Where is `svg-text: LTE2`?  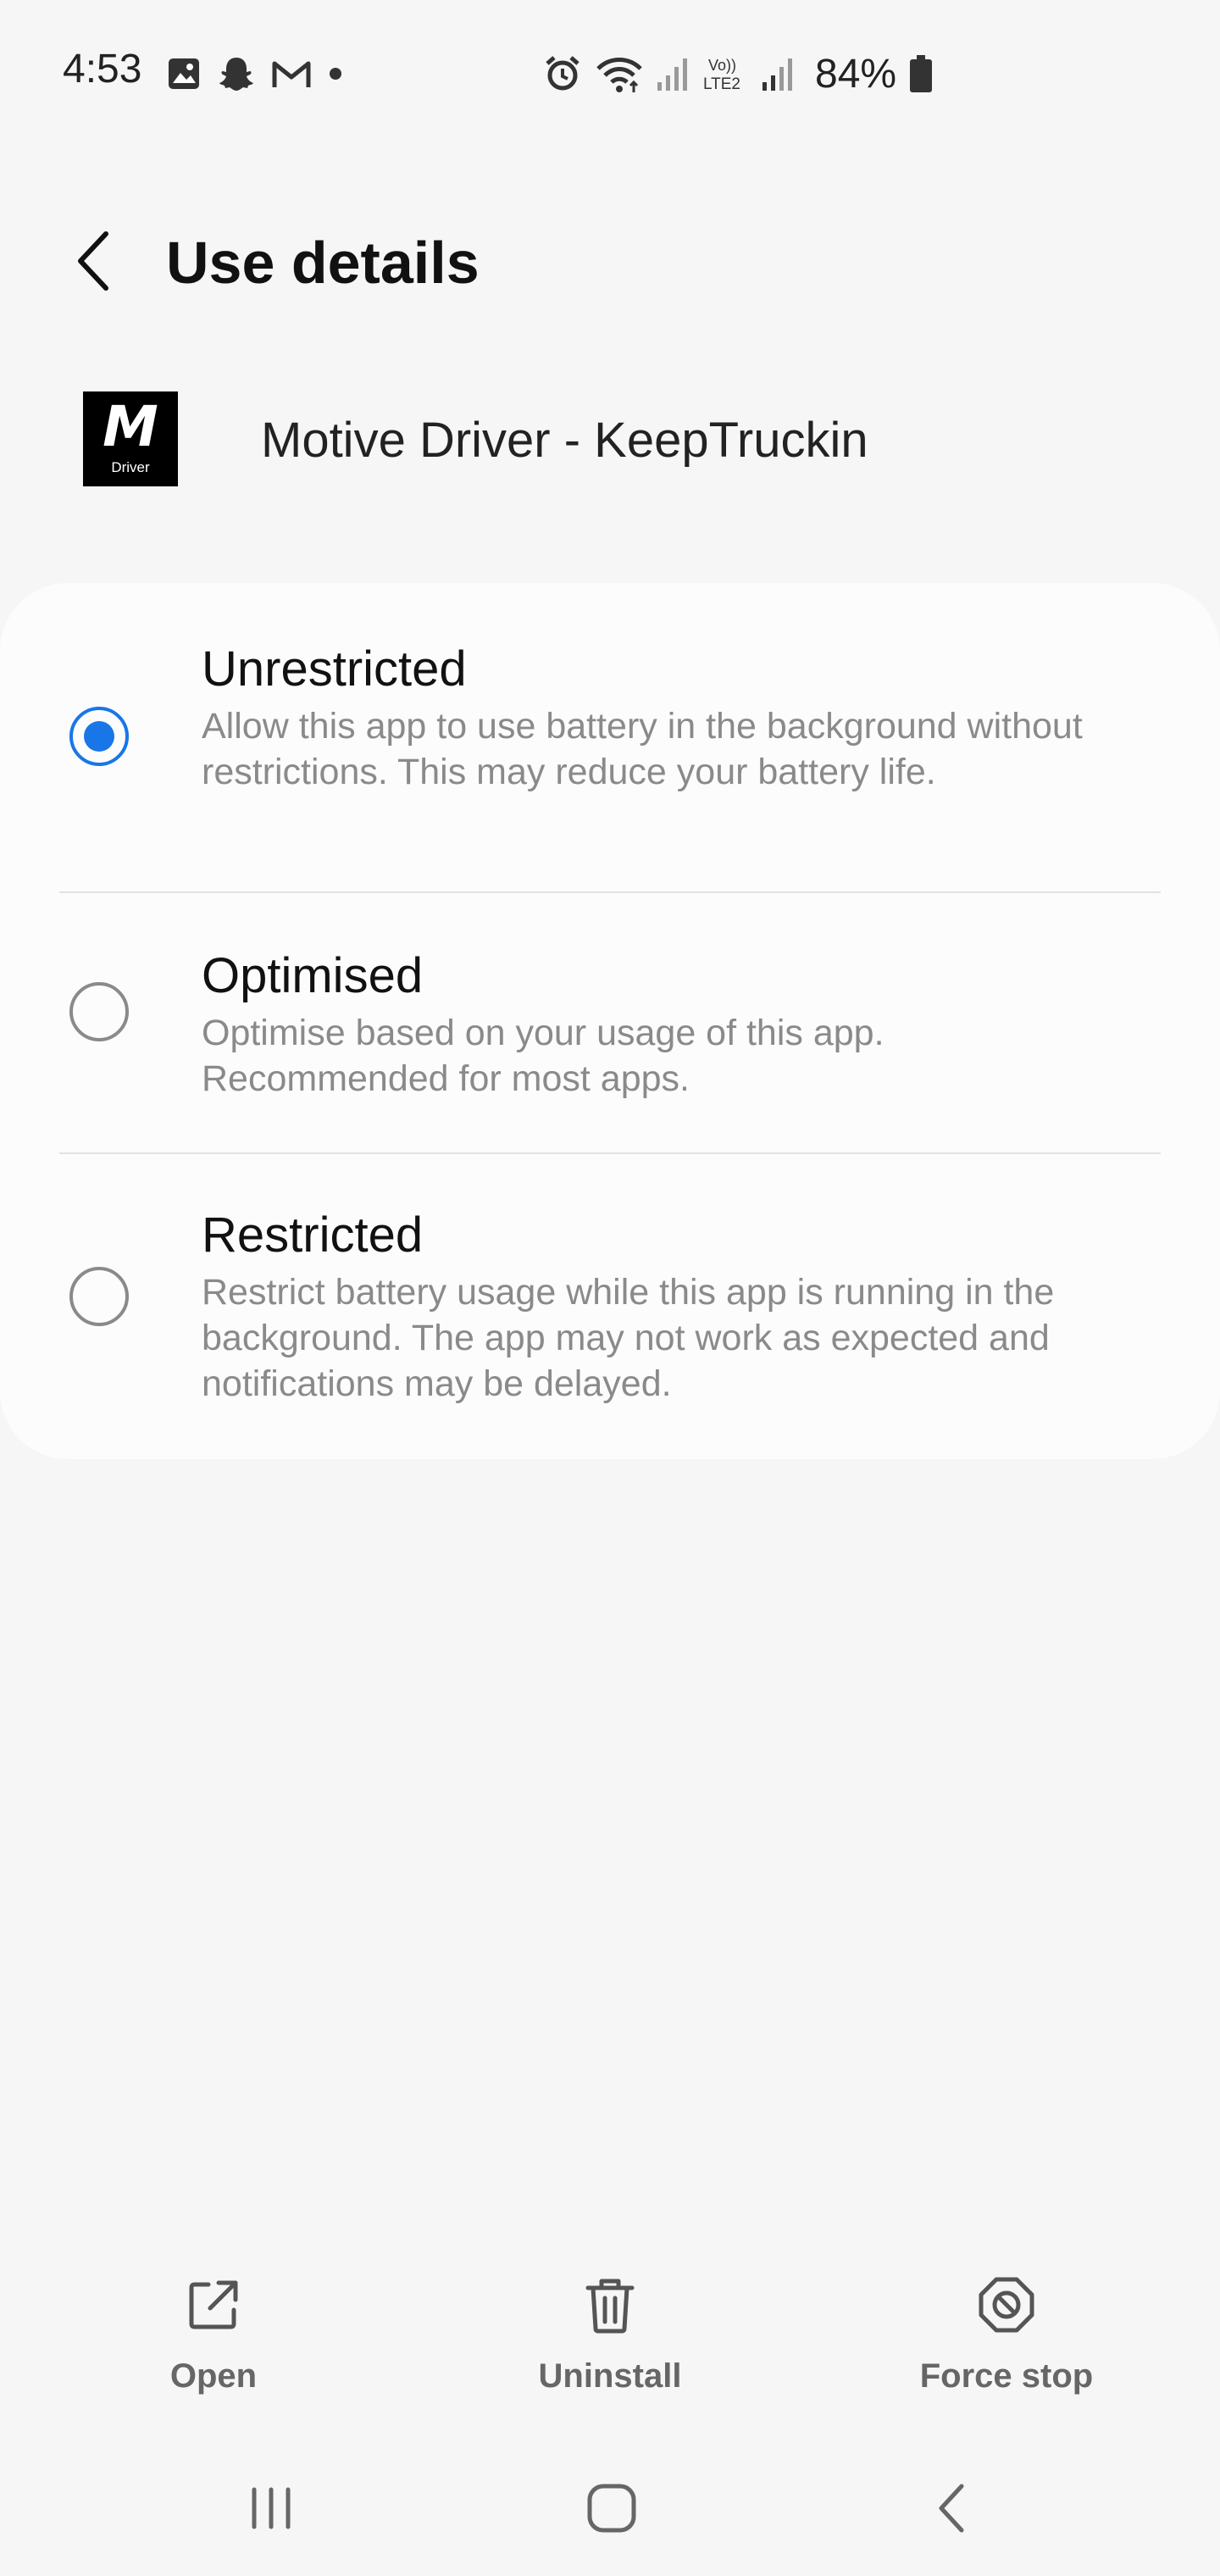
svg-text: LTE2 is located at coordinates (721, 84).